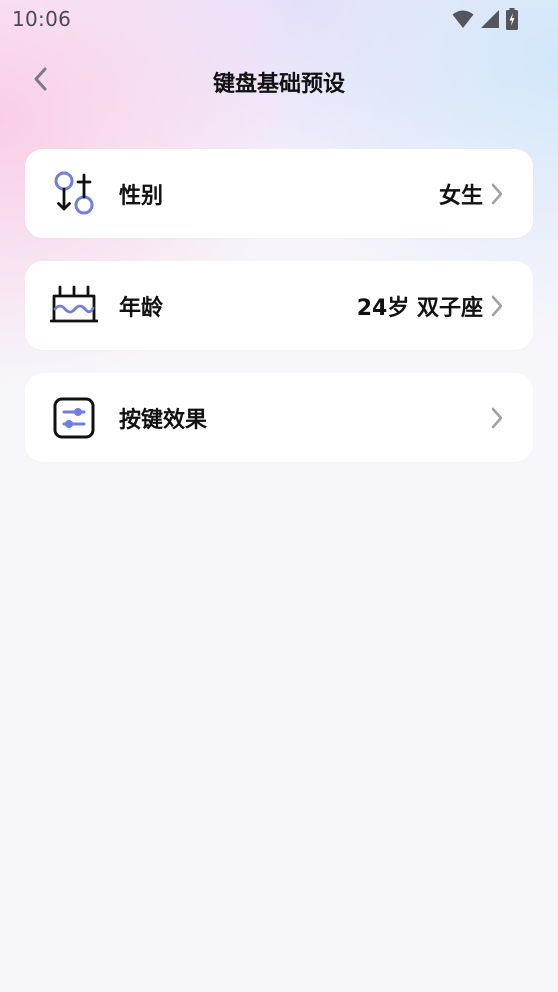 The height and width of the screenshot is (992, 558). What do you see at coordinates (490, 21) in the screenshot?
I see `signal-icon` at bounding box center [490, 21].